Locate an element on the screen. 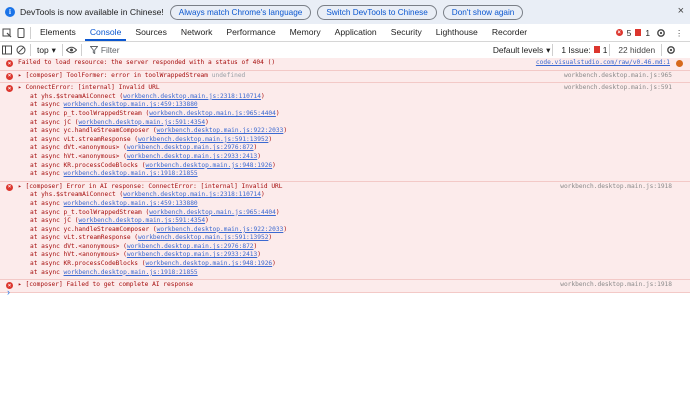 Image resolution: width=690 pixels, height=416 pixels. more-options-icon: ⋮ is located at coordinates (679, 33).